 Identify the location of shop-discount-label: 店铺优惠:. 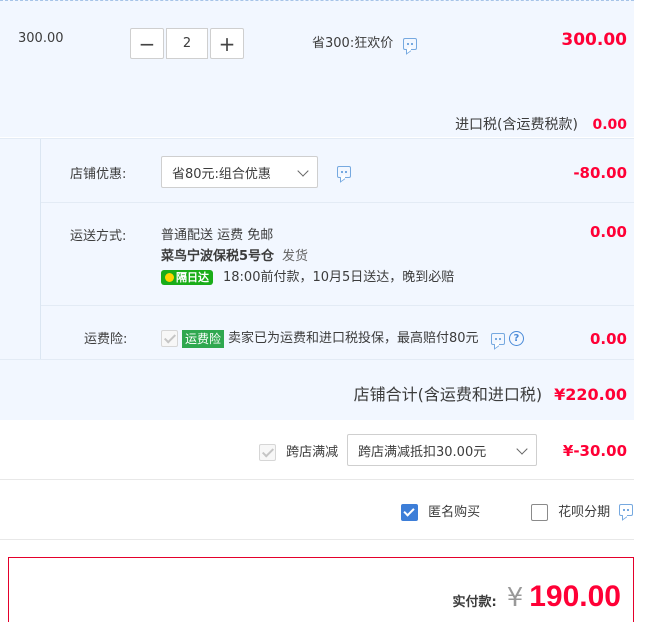
(98, 174).